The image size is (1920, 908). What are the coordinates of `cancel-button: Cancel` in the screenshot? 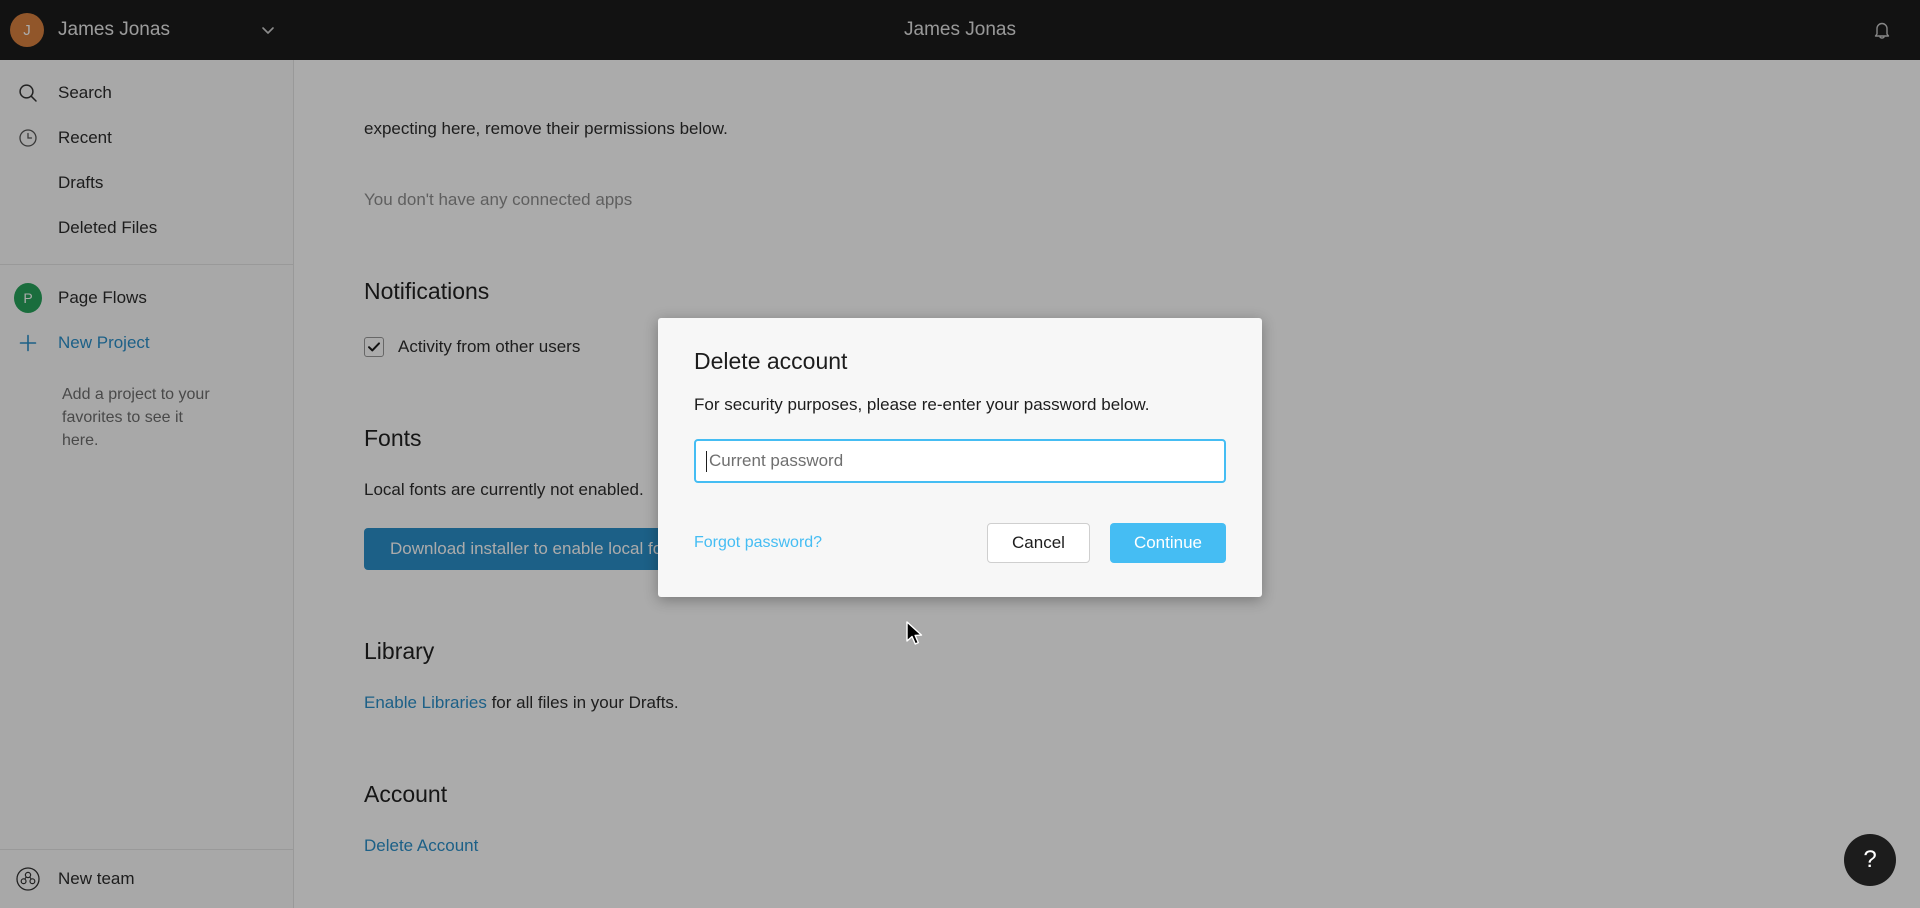 It's located at (1038, 543).